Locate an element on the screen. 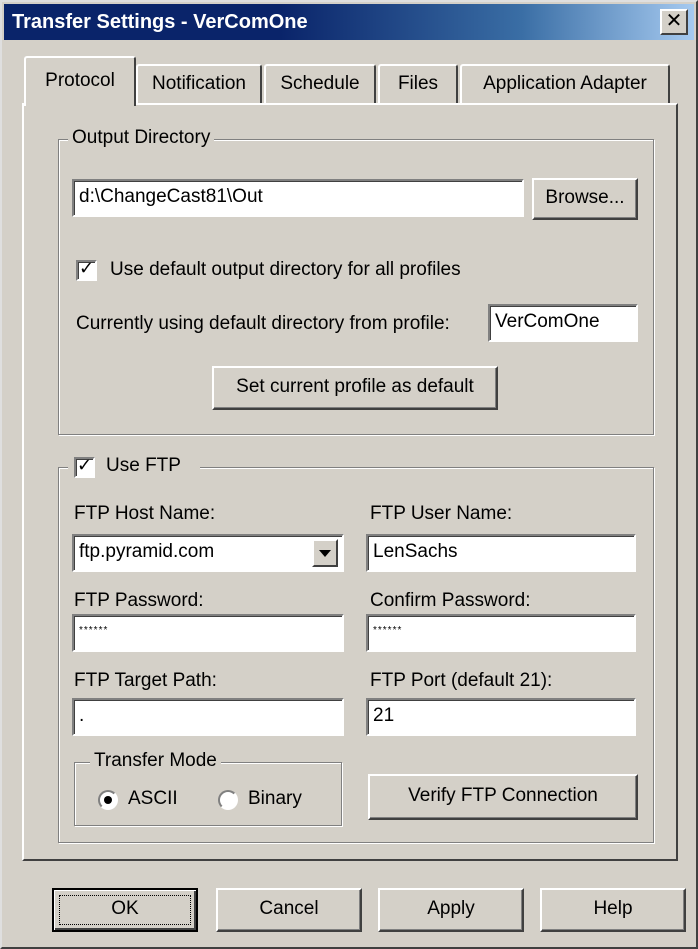 The height and width of the screenshot is (949, 698). ok-button: OK is located at coordinates (125, 910).